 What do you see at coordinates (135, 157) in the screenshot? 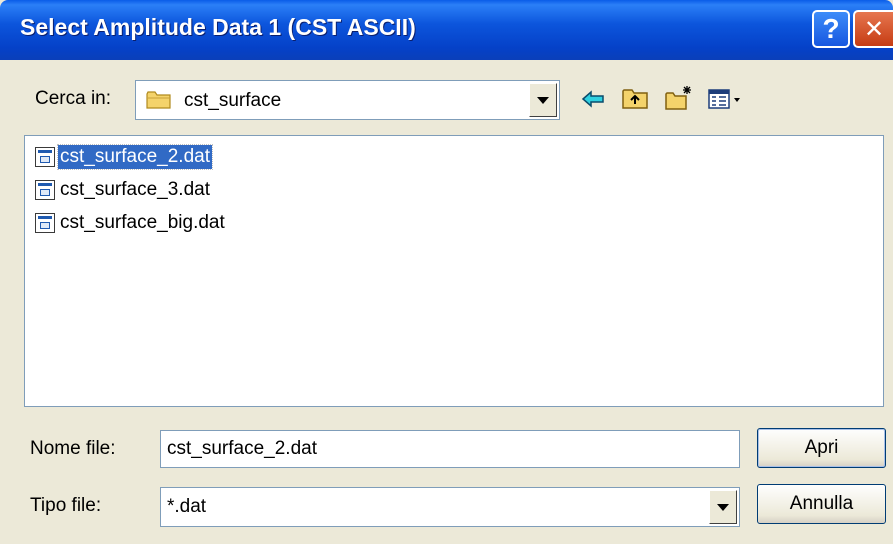
I see `file-name: cst_surface_2.dat` at bounding box center [135, 157].